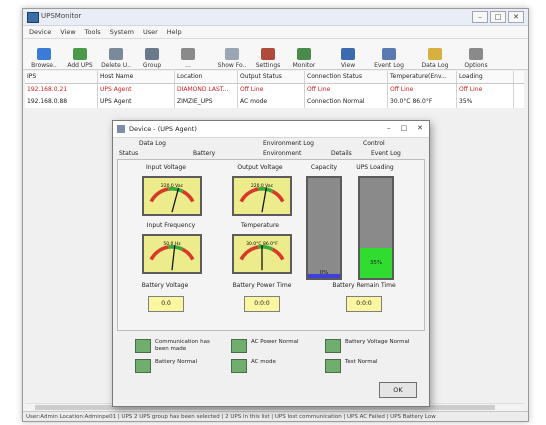 This screenshot has height=425, width=546. Describe the element at coordinates (61, 77) in the screenshot. I see `col-ips: IPS` at that location.